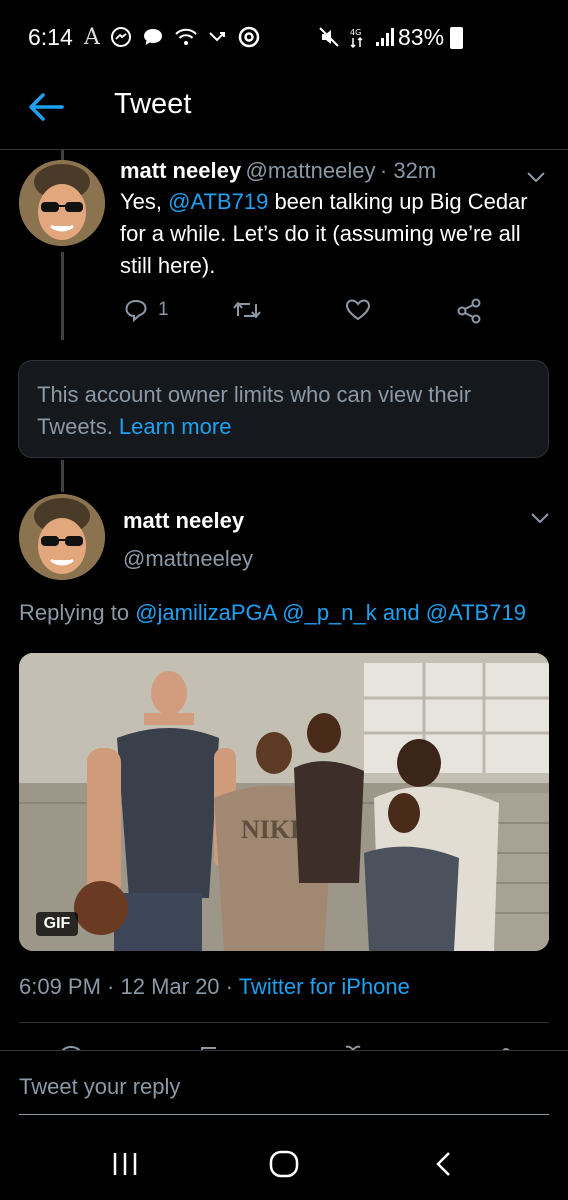 This screenshot has width=568, height=1200. I want to click on tweet-timestamp: 6:09 PM · 12 Mar 20 · Twitter for iPhone, so click(214, 986).